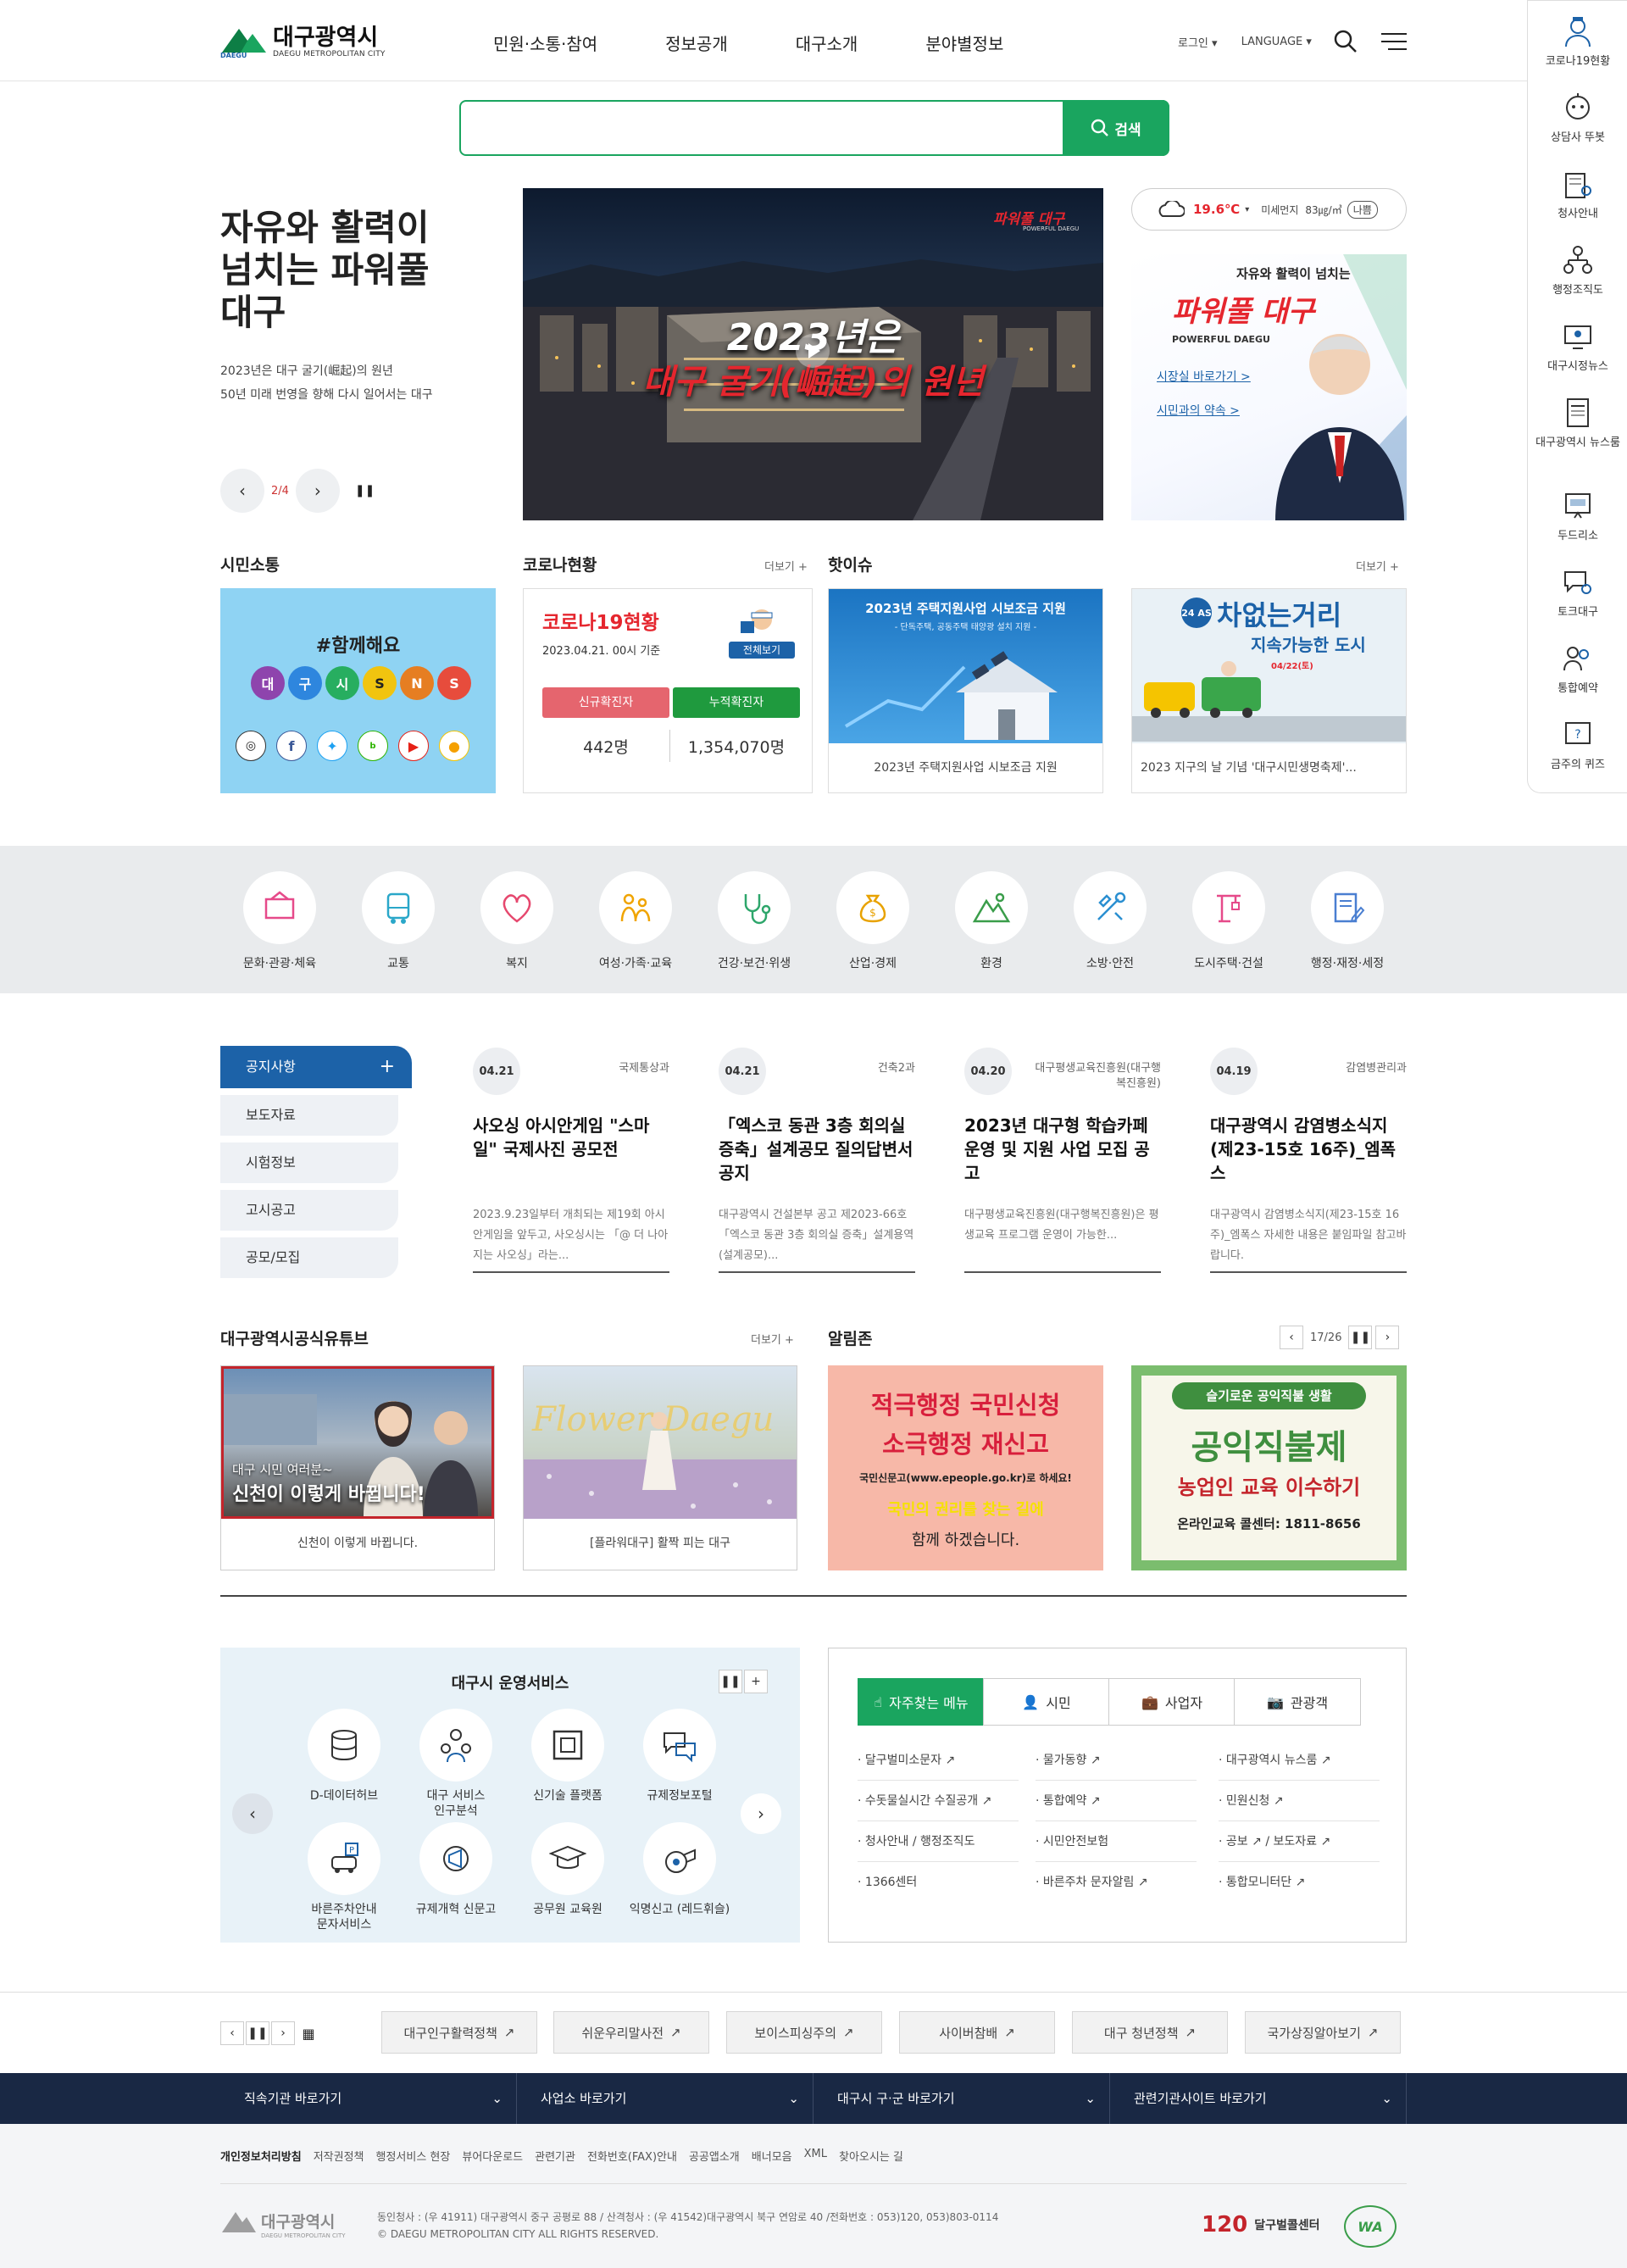  I want to click on footer-link: 뷰어다운로드, so click(493, 2156).